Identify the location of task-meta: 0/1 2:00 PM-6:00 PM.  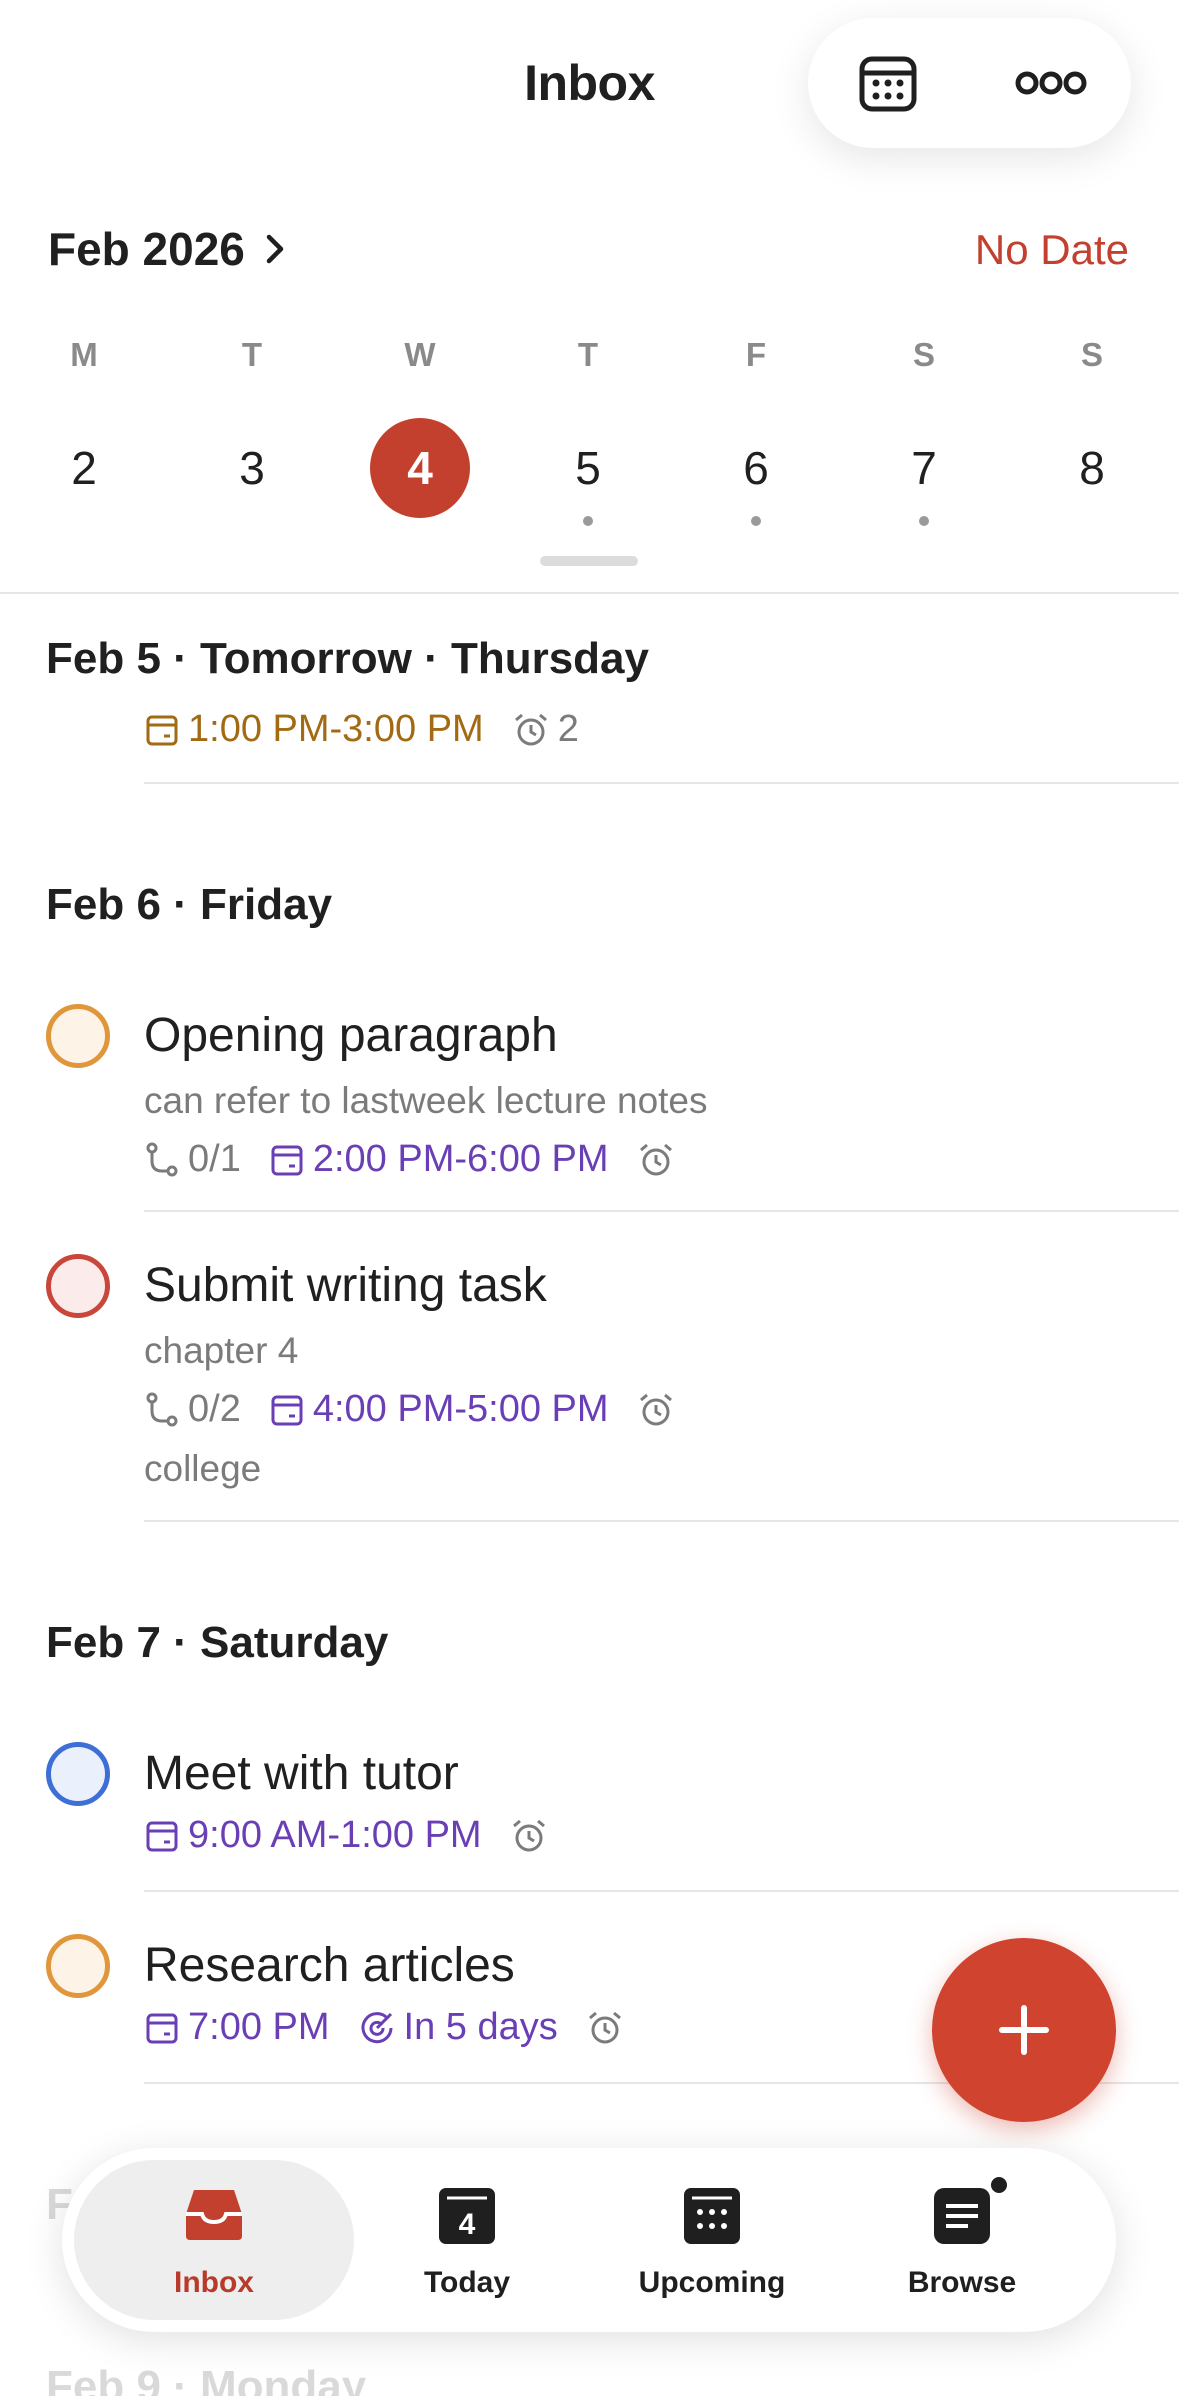
(413, 1159).